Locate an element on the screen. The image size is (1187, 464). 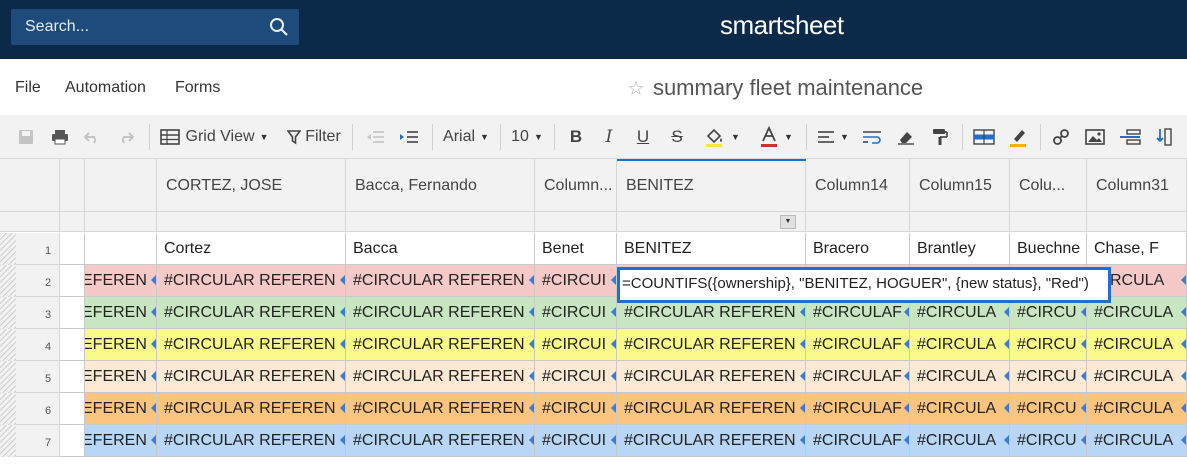
grid-cell: Brantley is located at coordinates (960, 249).